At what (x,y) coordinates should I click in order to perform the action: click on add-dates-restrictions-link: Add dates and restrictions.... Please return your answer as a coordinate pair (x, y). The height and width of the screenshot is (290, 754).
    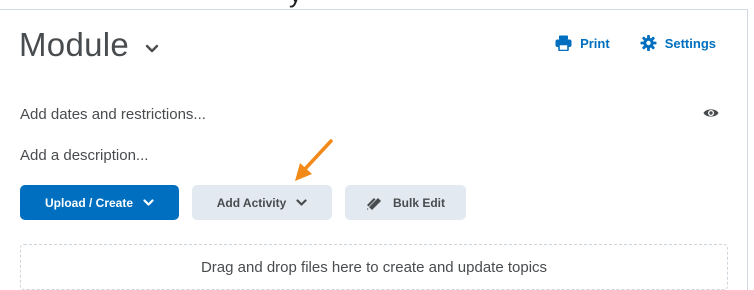
    Looking at the image, I should click on (113, 114).